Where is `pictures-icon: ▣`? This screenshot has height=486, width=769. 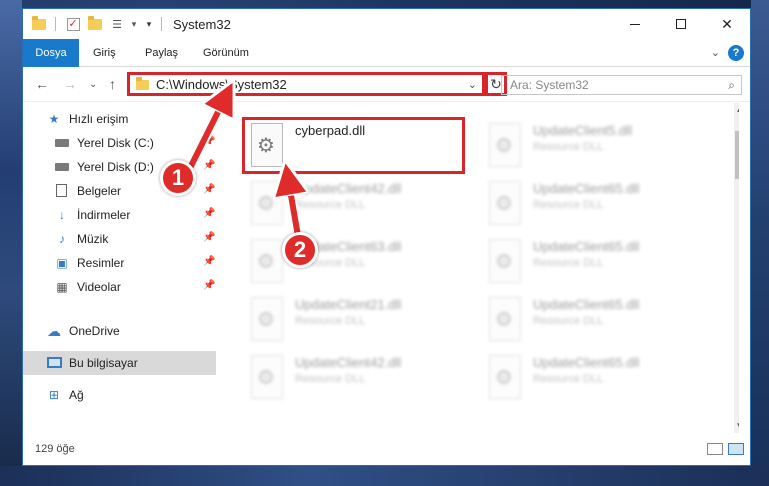 pictures-icon: ▣ is located at coordinates (62, 263).